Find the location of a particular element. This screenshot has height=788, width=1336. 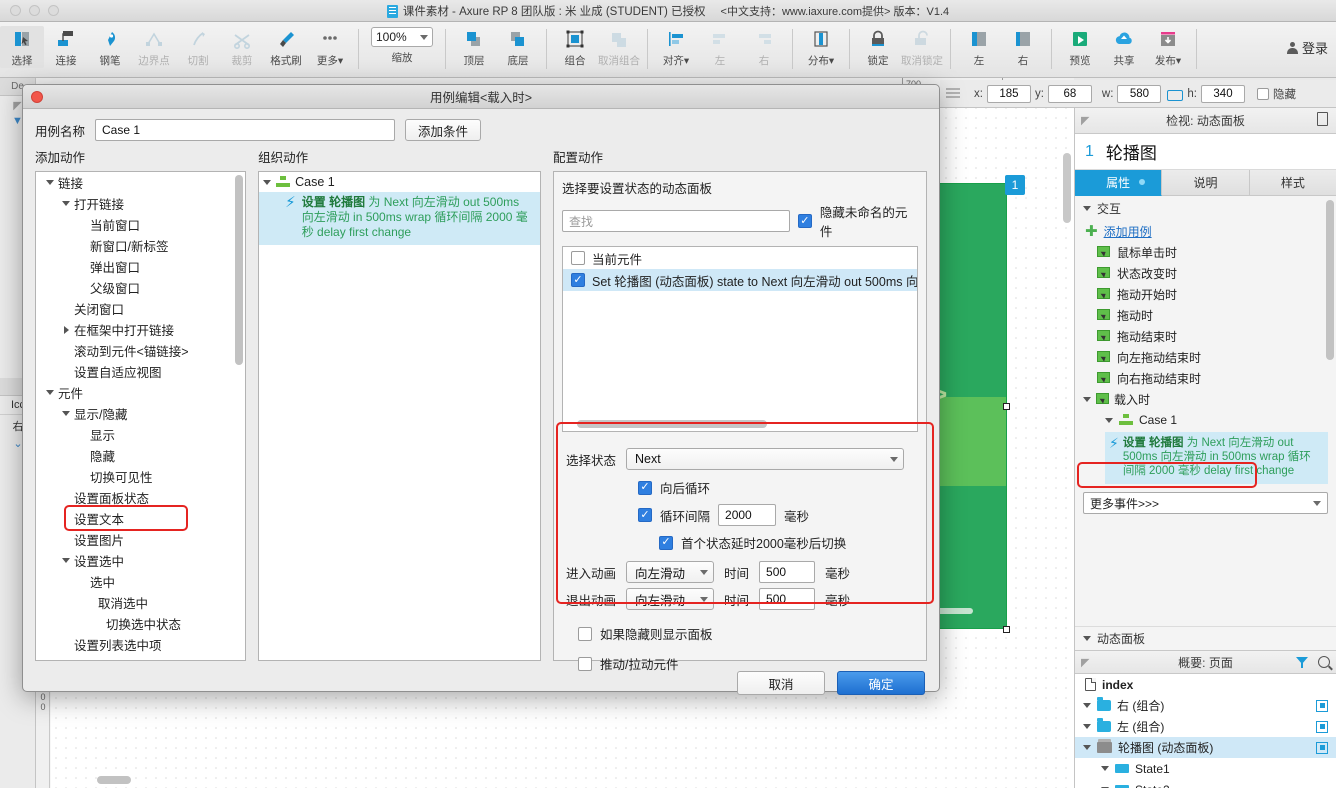

outline-row-carousel: 轮播图 (动态面板) is located at coordinates (1205, 747).